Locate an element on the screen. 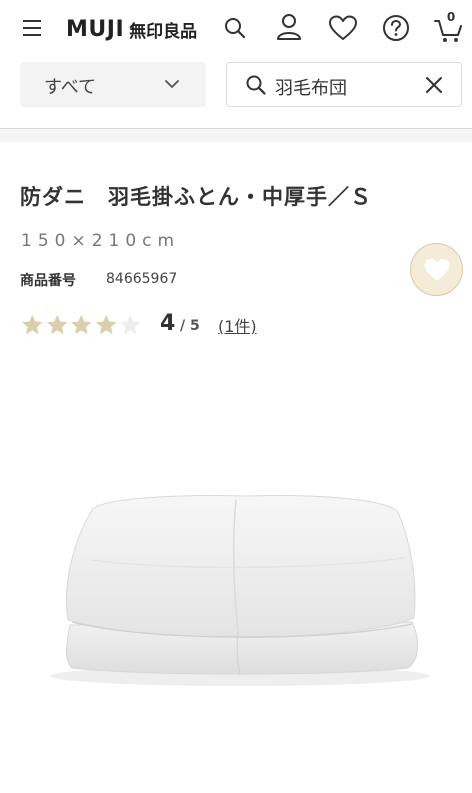 The image size is (472, 793). user-icon is located at coordinates (289, 27).